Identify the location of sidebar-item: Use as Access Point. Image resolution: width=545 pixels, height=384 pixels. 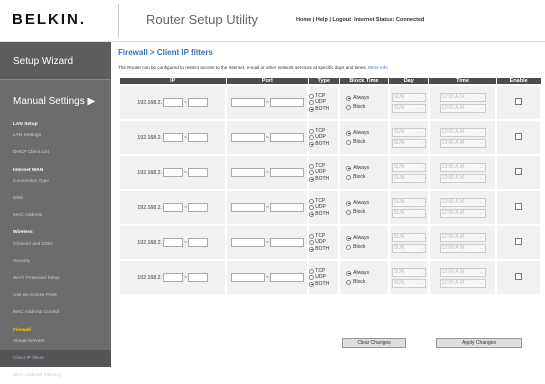
(55, 295).